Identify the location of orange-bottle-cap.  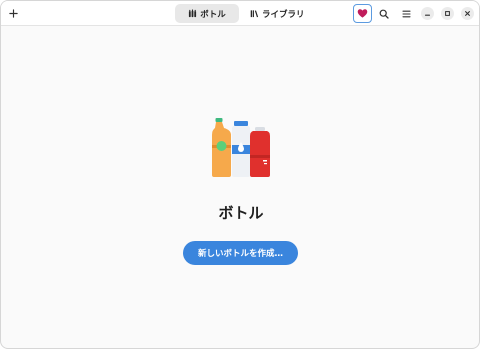
(219, 120).